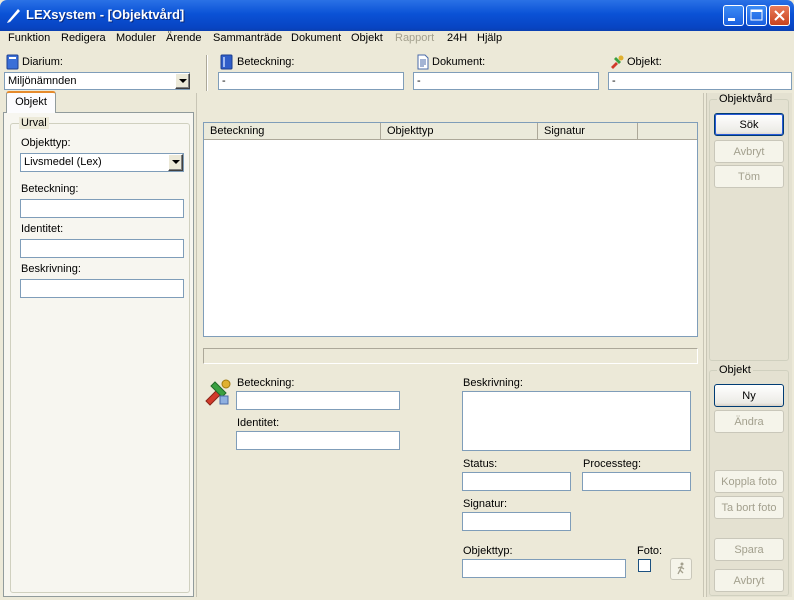 This screenshot has height=600, width=794. I want to click on objekt-avbryt-button: Avbryt, so click(749, 580).